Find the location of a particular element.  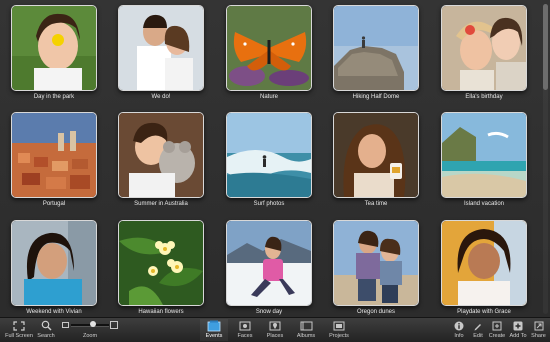

edit-button: Edit is located at coordinates (478, 330).